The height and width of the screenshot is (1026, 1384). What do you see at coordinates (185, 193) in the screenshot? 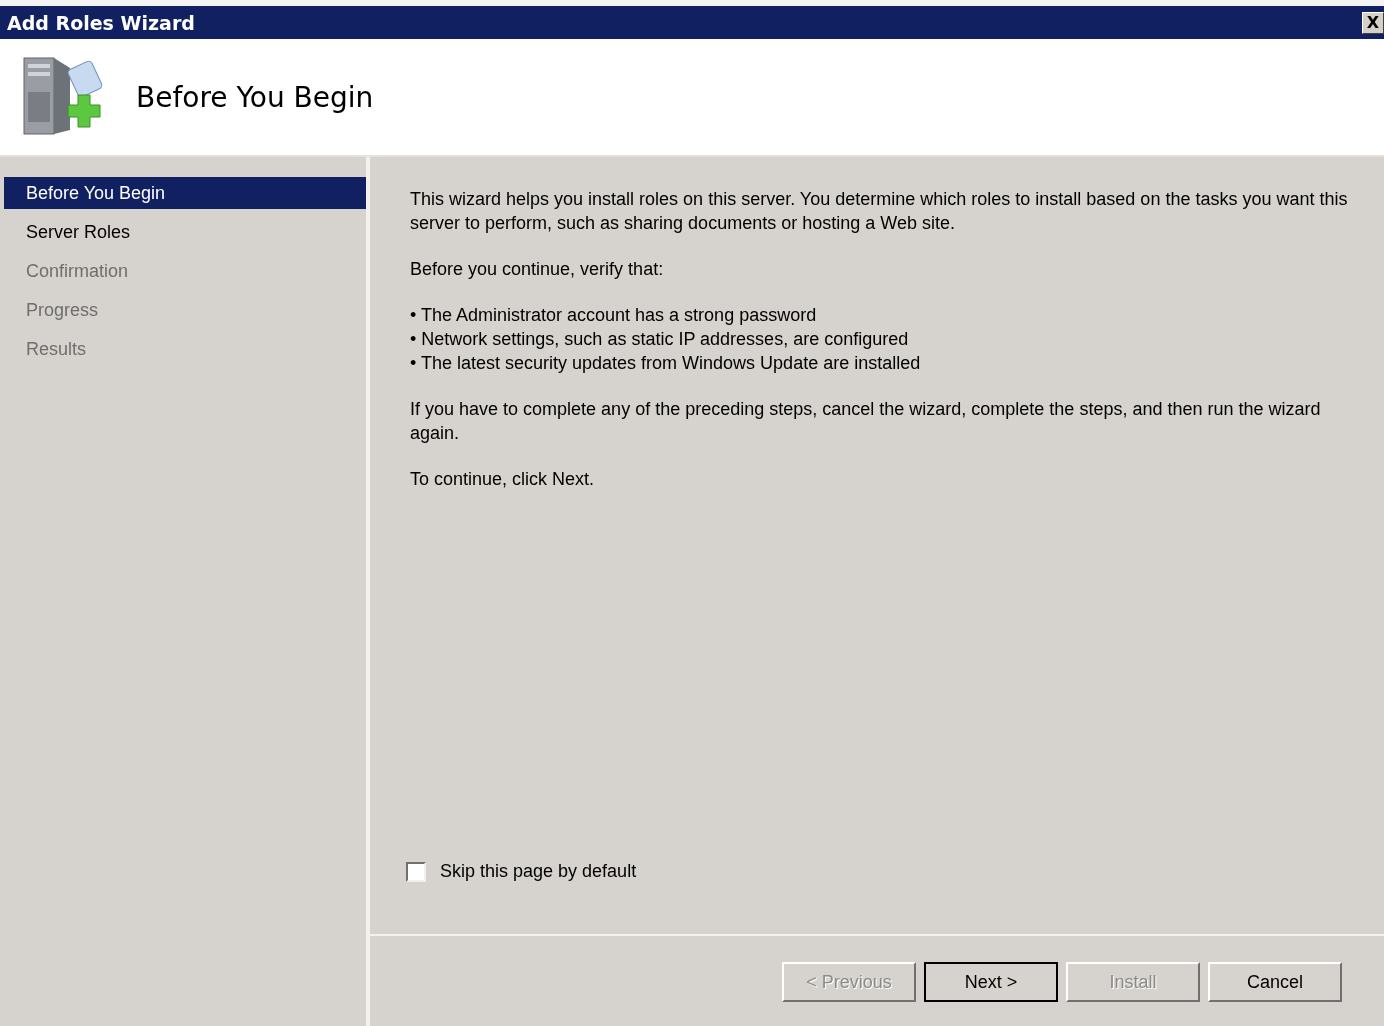
I see `step-item: Before You Begin` at bounding box center [185, 193].